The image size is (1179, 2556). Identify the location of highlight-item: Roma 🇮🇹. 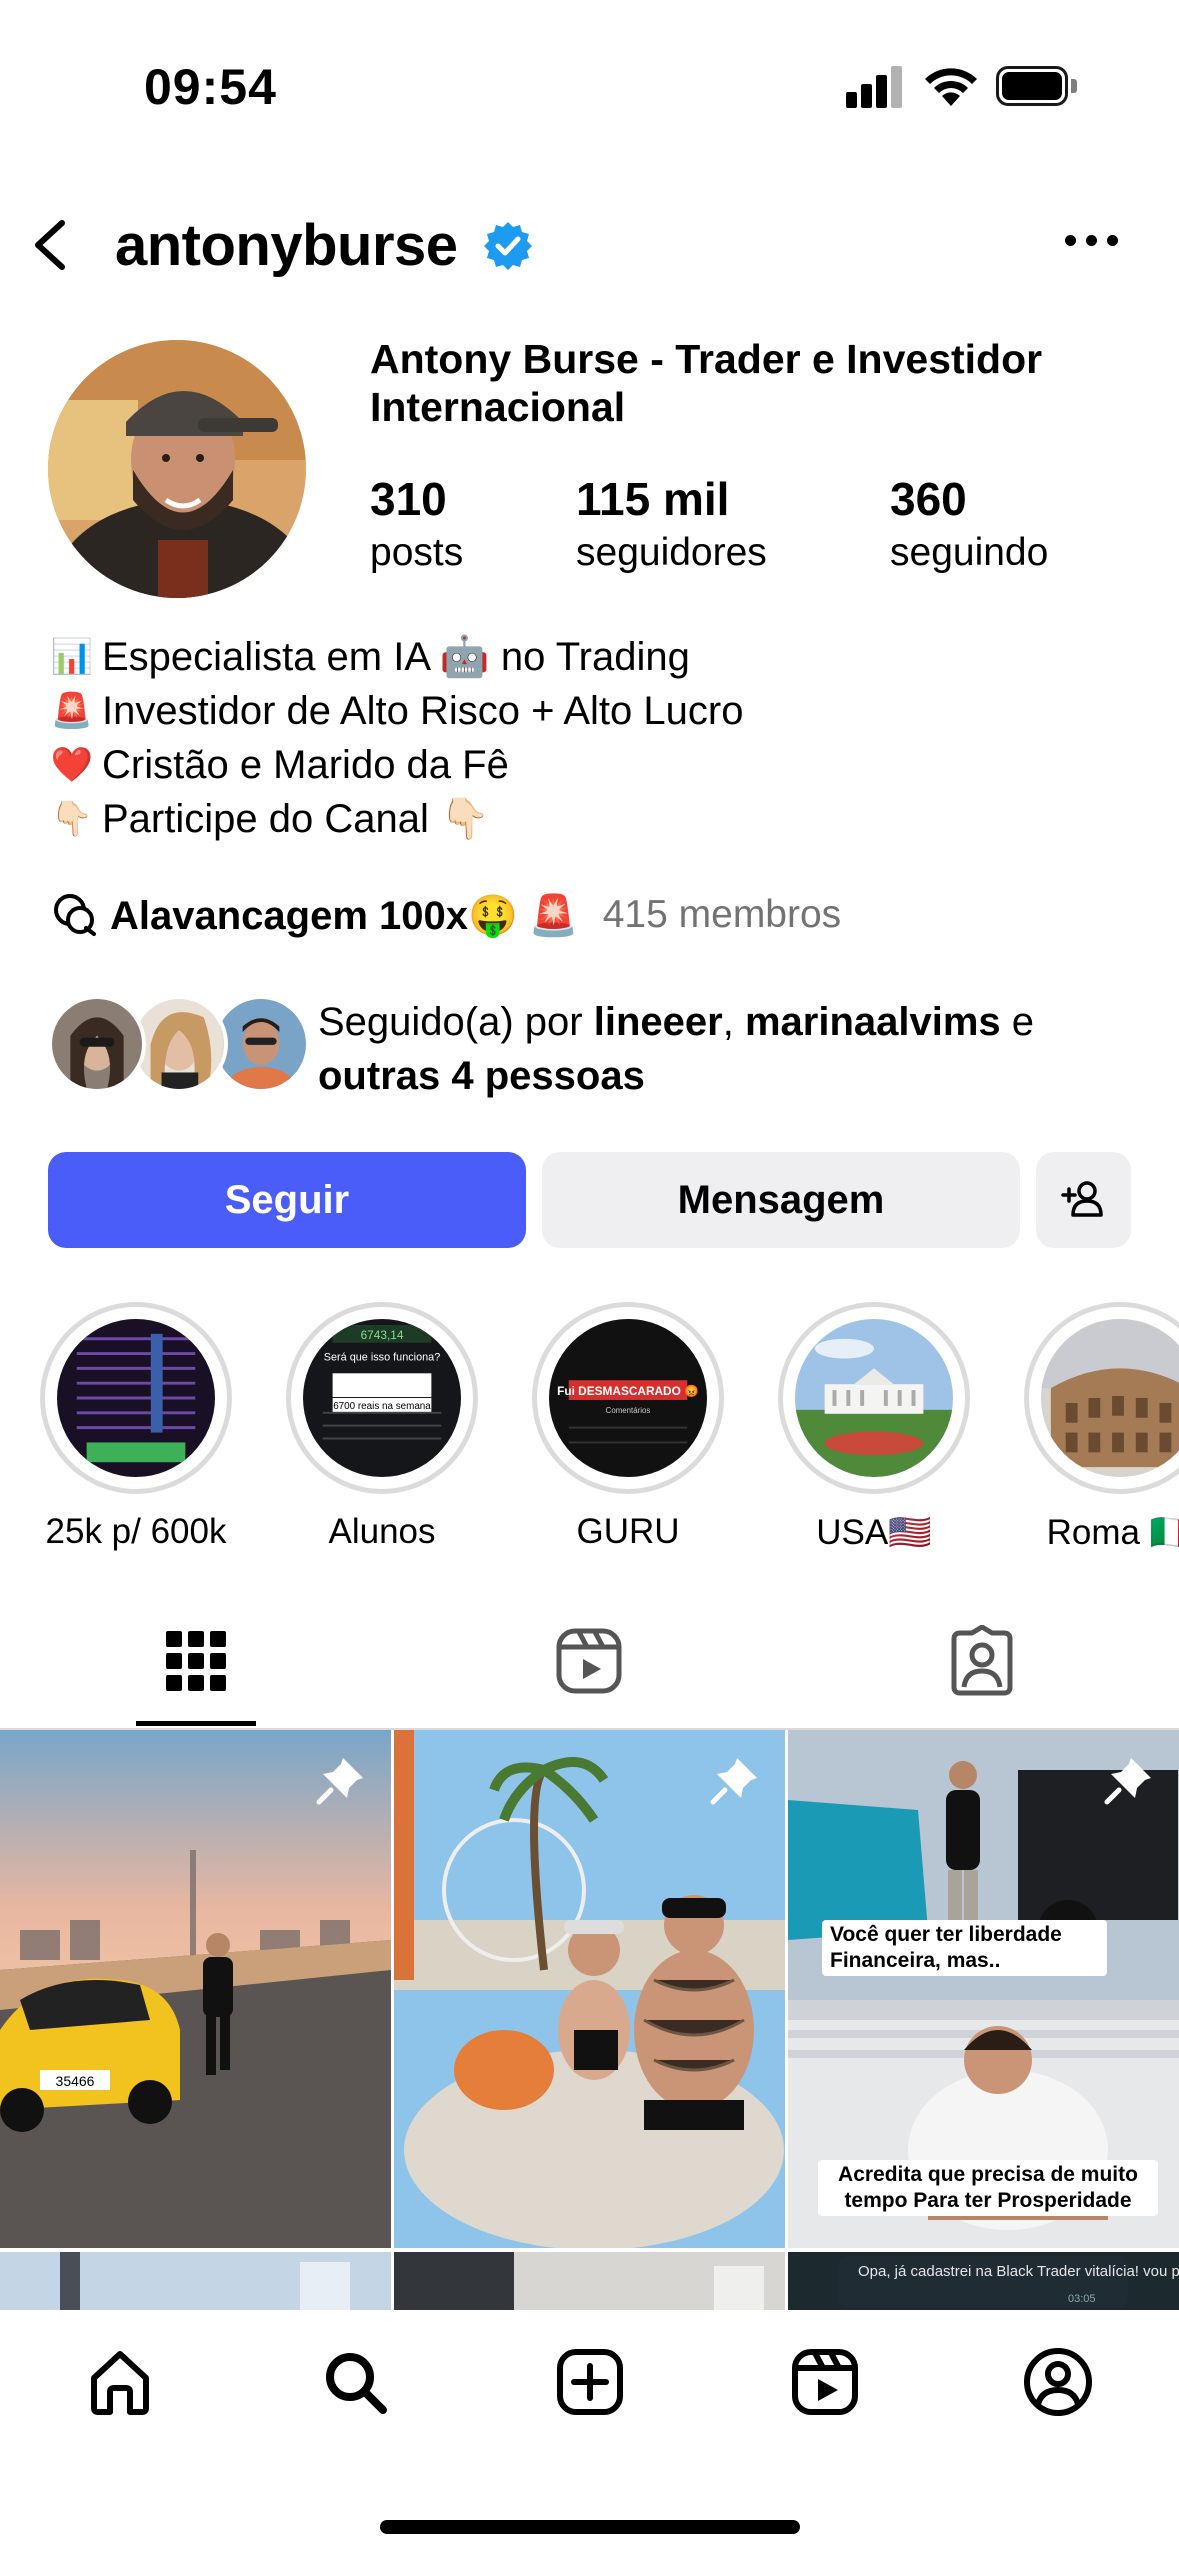
(1099, 1427).